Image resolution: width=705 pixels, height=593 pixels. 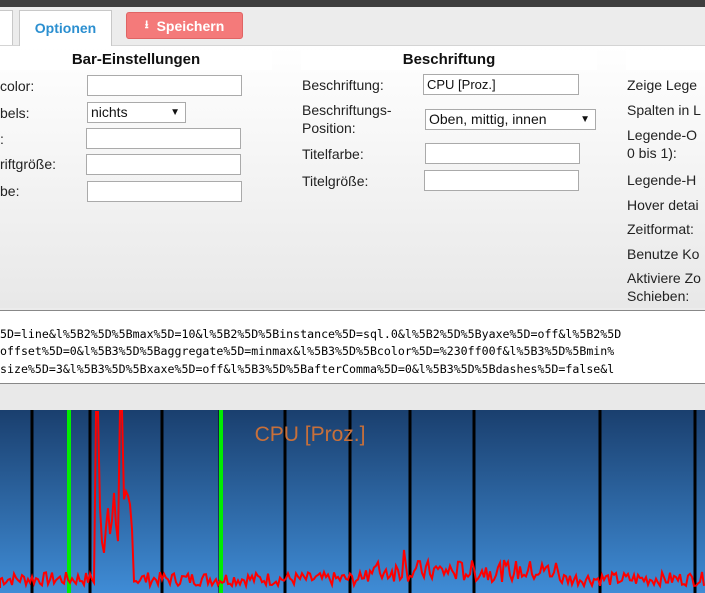 What do you see at coordinates (10, 191) in the screenshot?
I see `bar-field5-label: be:` at bounding box center [10, 191].